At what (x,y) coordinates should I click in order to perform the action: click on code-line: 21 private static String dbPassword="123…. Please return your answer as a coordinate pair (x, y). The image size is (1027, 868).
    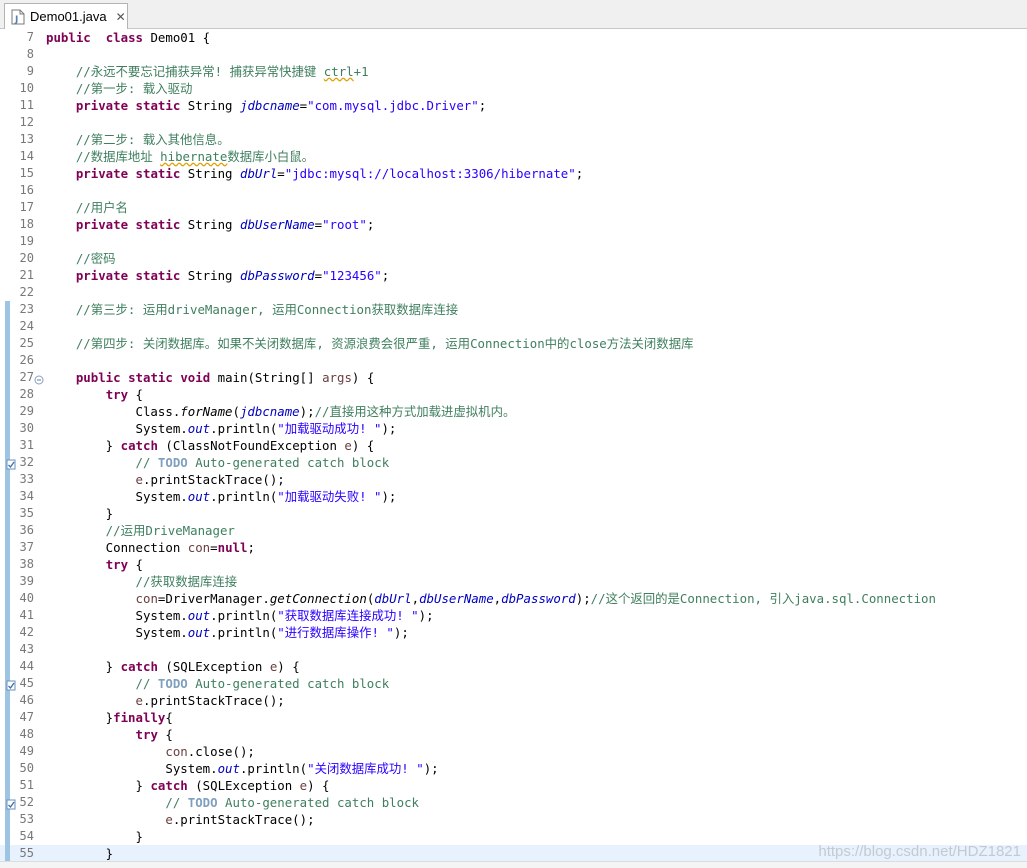
    Looking at the image, I should click on (513, 275).